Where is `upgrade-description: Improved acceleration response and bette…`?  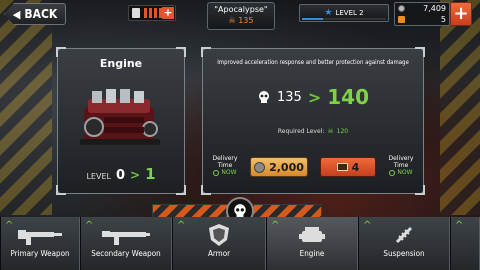
upgrade-description: Improved acceleration response and bette… is located at coordinates (313, 62).